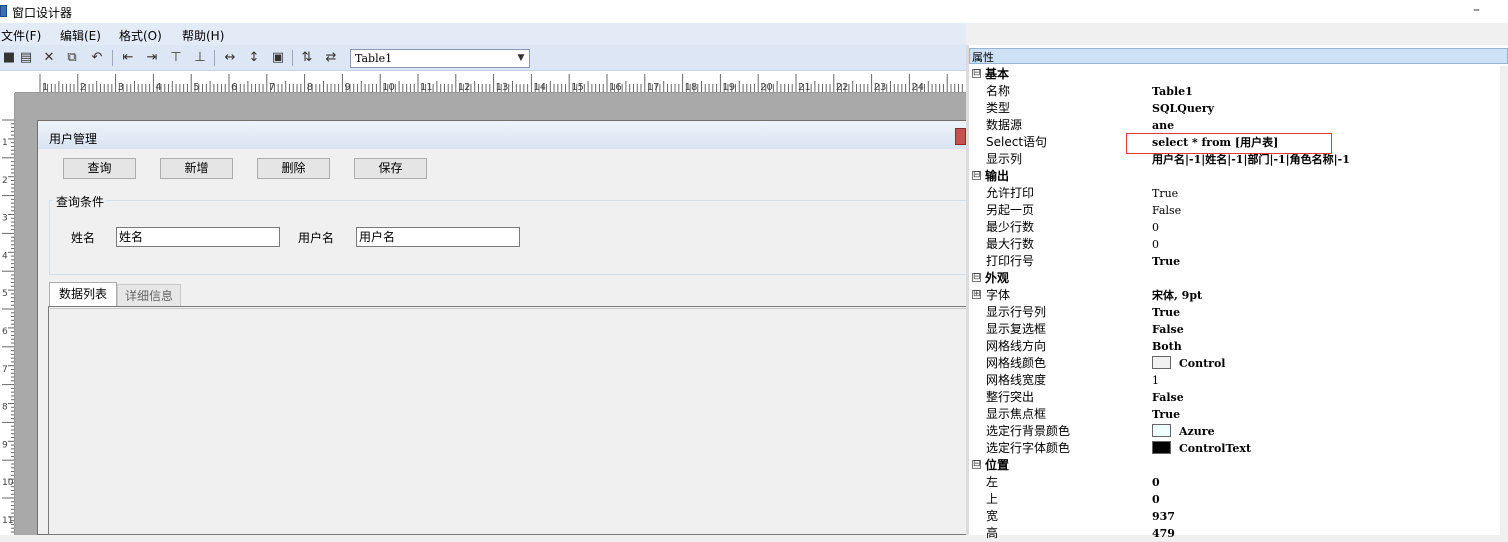 The height and width of the screenshot is (542, 1508). What do you see at coordinates (1028, 448) in the screenshot?
I see `property-name: 选定行字体颜色` at bounding box center [1028, 448].